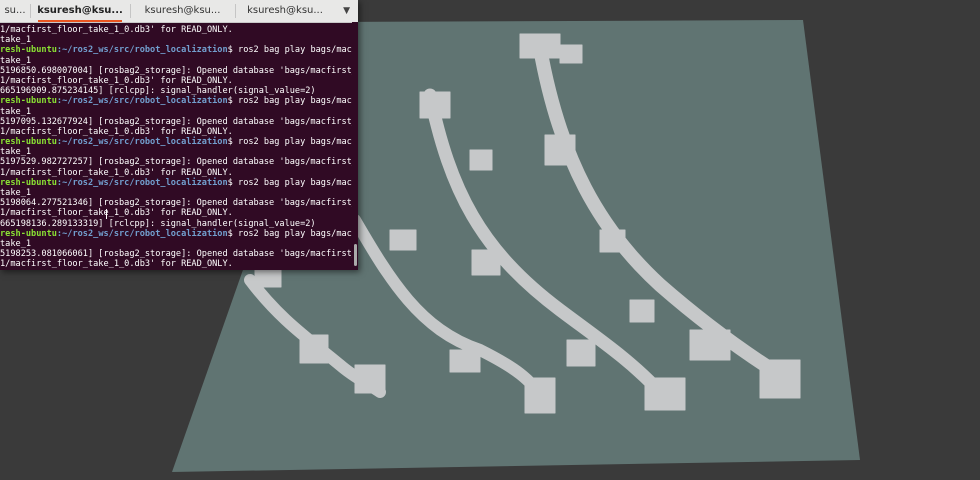 This screenshot has width=980, height=480. Describe the element at coordinates (355, 146) in the screenshot. I see `terminal-scrollbar` at that location.